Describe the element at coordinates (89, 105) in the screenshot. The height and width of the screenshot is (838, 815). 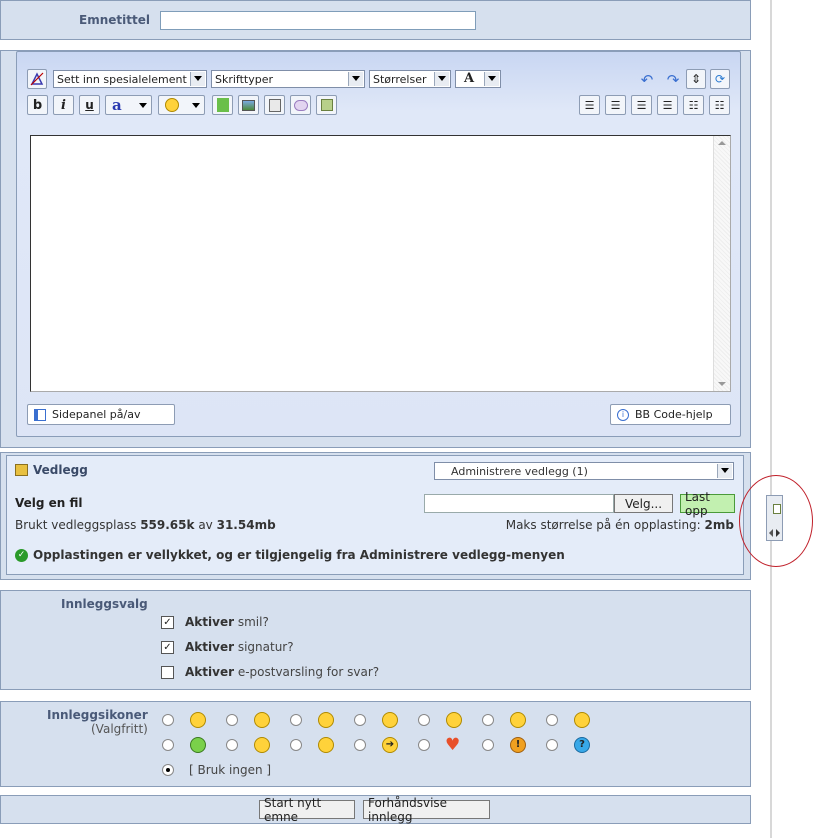
I see `underline-button: u` at that location.